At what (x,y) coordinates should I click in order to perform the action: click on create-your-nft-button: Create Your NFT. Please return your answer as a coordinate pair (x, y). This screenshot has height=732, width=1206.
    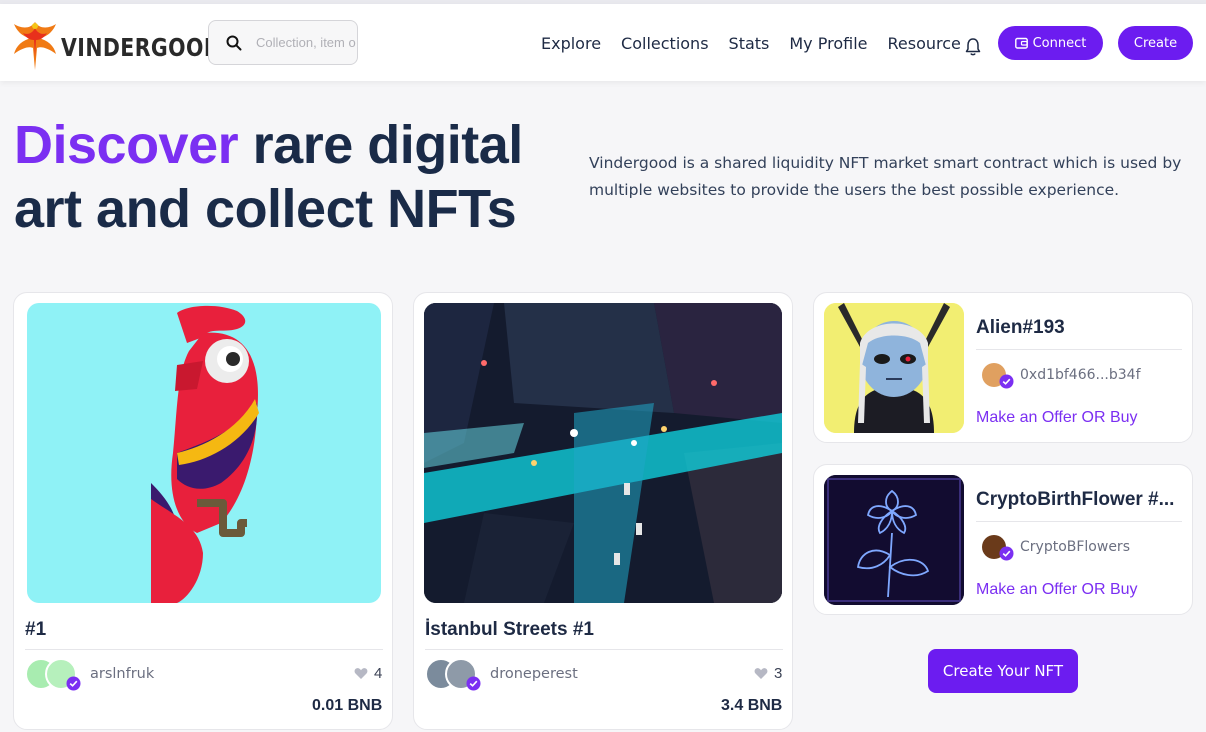
    Looking at the image, I should click on (1003, 671).